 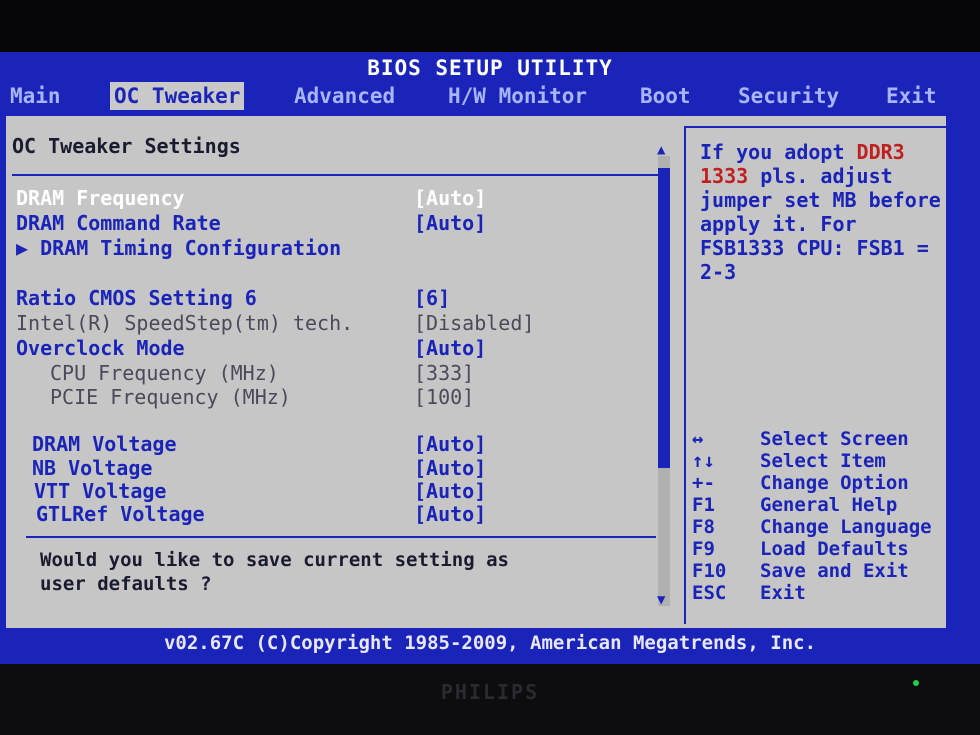 What do you see at coordinates (170, 397) in the screenshot?
I see `setting-label: PCIE Frequency (MHz)` at bounding box center [170, 397].